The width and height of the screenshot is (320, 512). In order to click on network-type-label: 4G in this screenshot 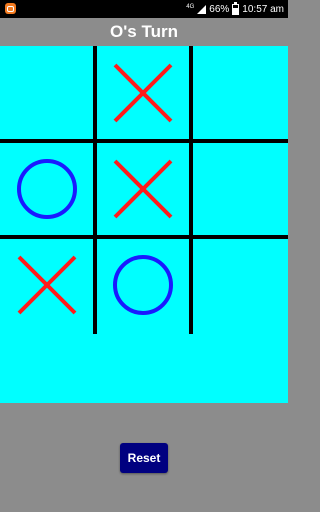, I will do `click(190, 7)`.